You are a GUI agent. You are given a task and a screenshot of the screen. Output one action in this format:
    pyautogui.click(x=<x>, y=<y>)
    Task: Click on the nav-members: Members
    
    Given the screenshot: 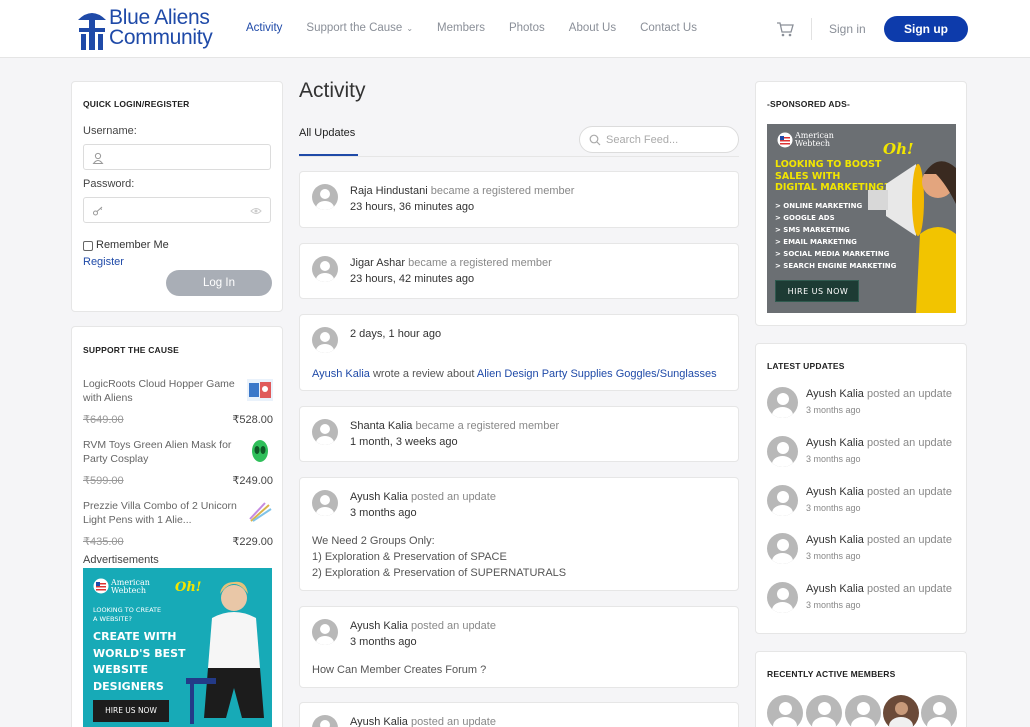 What is the action you would take?
    pyautogui.click(x=461, y=28)
    